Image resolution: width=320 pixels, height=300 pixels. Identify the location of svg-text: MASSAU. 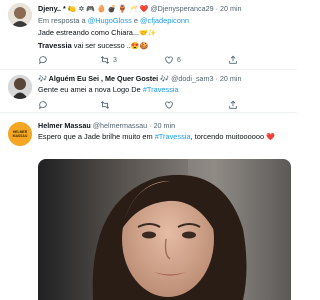
(20, 136).